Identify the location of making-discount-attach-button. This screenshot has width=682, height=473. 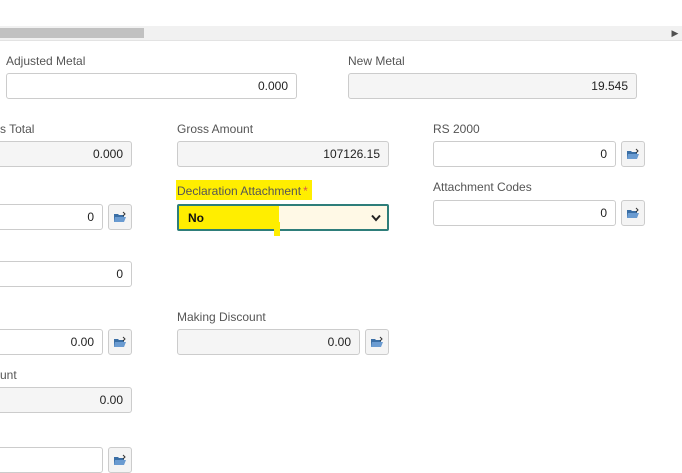
(377, 342).